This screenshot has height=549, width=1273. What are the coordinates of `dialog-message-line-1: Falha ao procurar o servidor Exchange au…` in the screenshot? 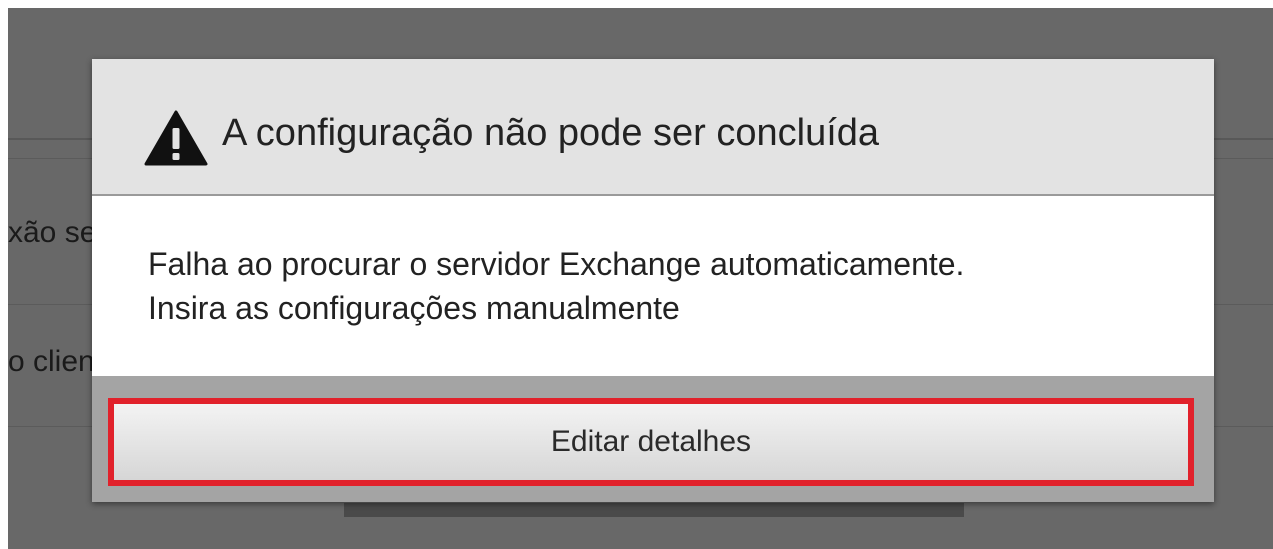 It's located at (556, 264).